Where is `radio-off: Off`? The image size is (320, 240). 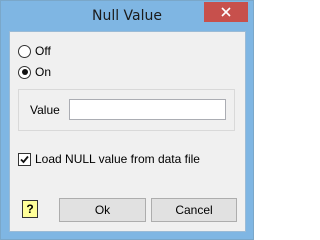
radio-off: Off is located at coordinates (34, 51).